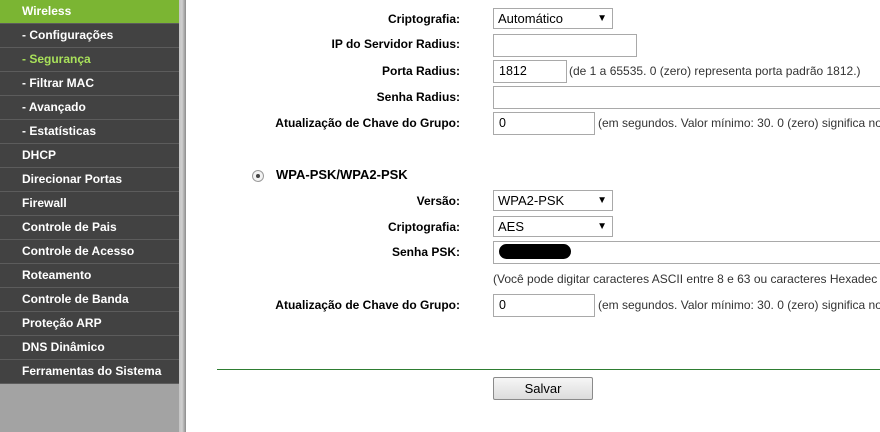 This screenshot has height=432, width=880. Describe the element at coordinates (367, 305) in the screenshot. I see `group-key-label-psk: Atualização de Chave do Grupo:` at that location.